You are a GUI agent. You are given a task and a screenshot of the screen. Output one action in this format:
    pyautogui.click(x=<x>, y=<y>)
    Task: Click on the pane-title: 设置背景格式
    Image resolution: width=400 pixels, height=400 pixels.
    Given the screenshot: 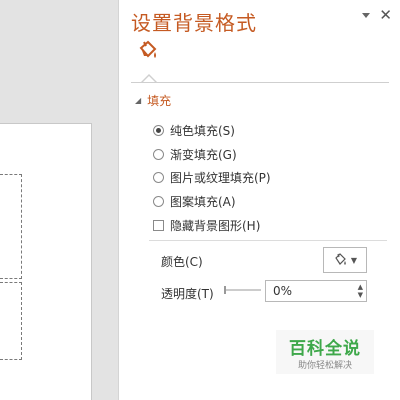 What is the action you would take?
    pyautogui.click(x=194, y=23)
    